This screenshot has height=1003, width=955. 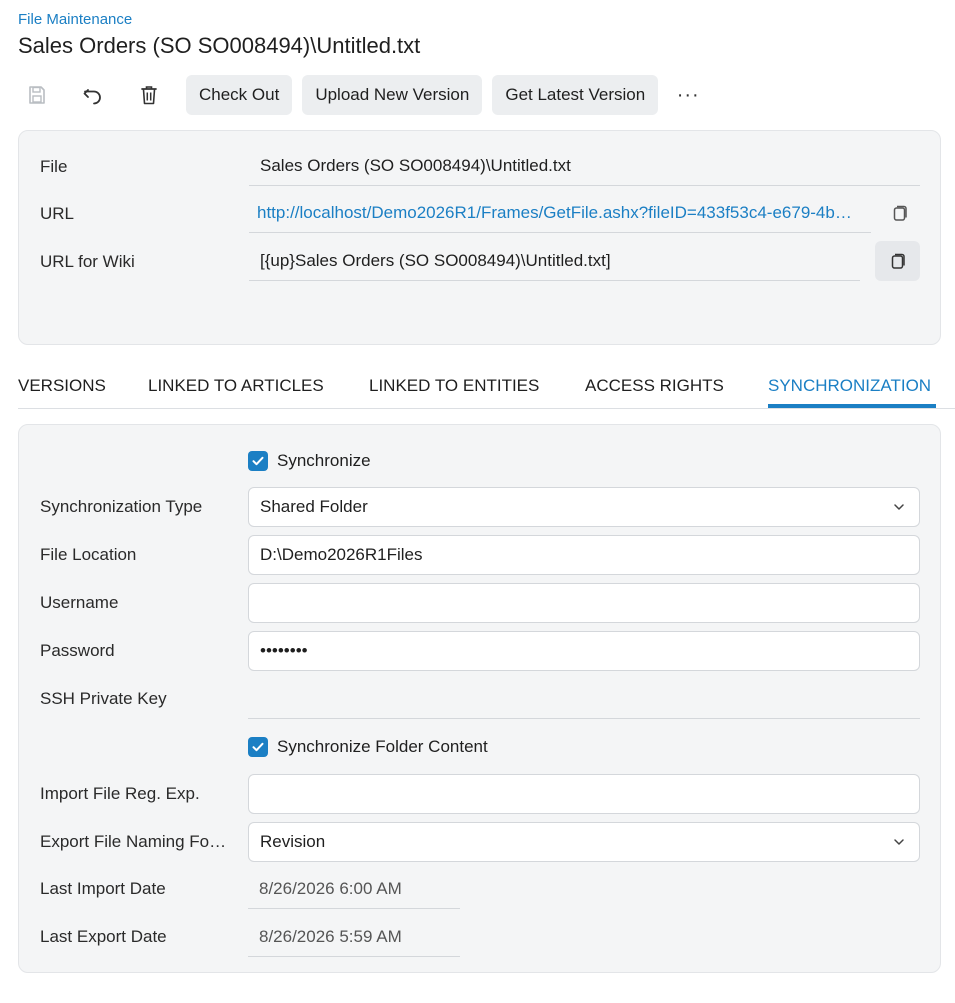 I want to click on tab-versions: VERSIONS, so click(x=62, y=386).